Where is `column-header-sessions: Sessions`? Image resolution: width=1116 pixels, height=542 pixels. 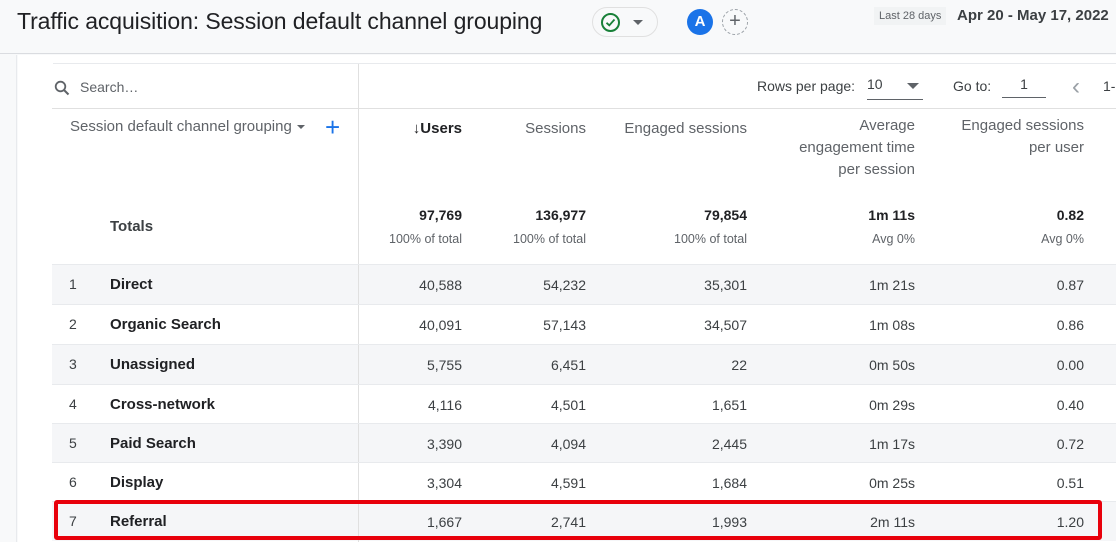
column-header-sessions: Sessions is located at coordinates (555, 129).